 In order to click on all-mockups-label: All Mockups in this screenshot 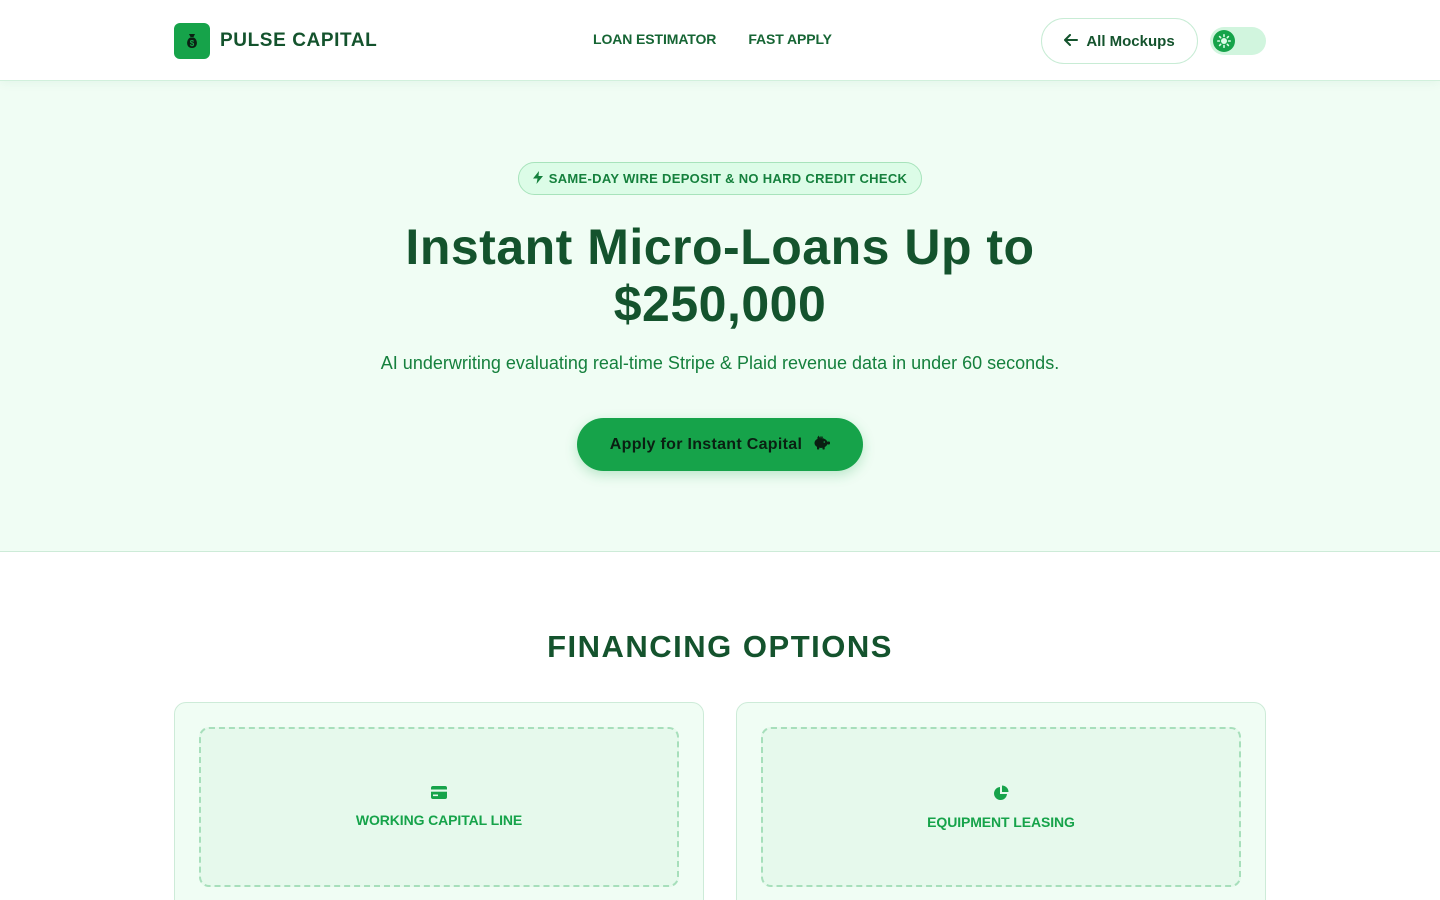, I will do `click(1130, 41)`.